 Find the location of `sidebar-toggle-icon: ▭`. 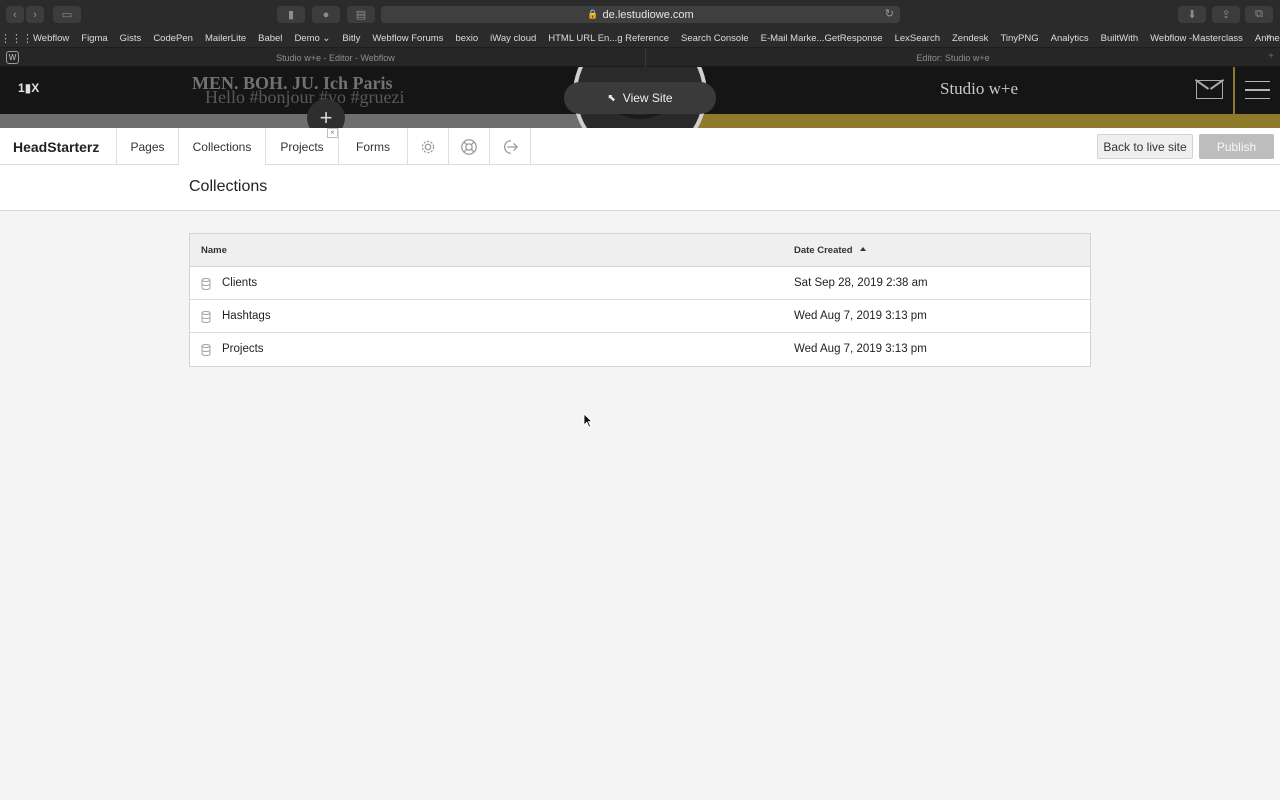

sidebar-toggle-icon: ▭ is located at coordinates (67, 14).